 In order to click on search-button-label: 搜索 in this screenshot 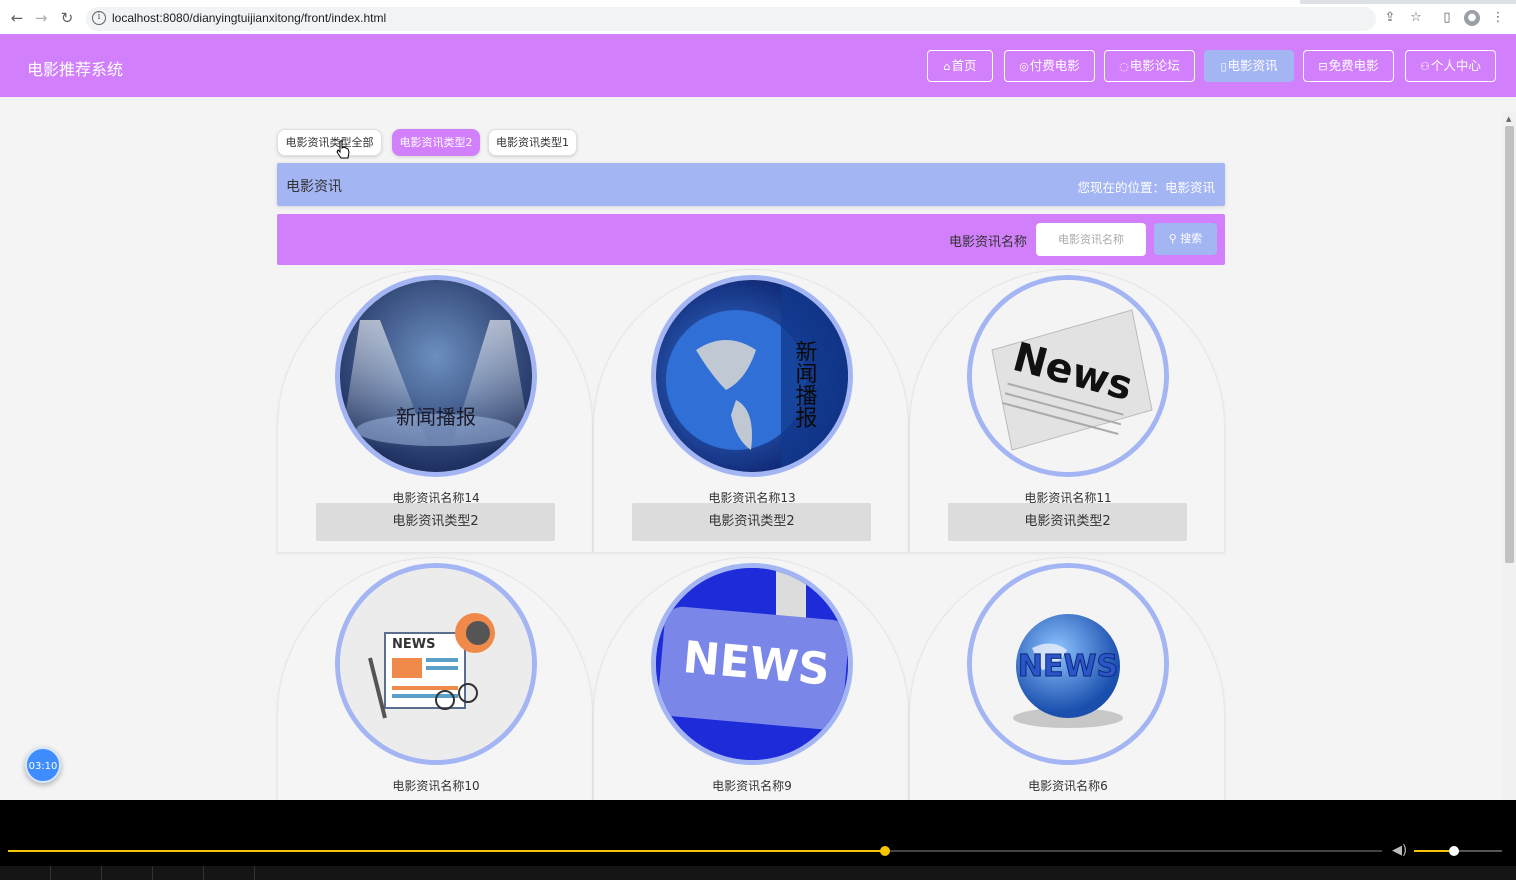, I will do `click(1191, 238)`.